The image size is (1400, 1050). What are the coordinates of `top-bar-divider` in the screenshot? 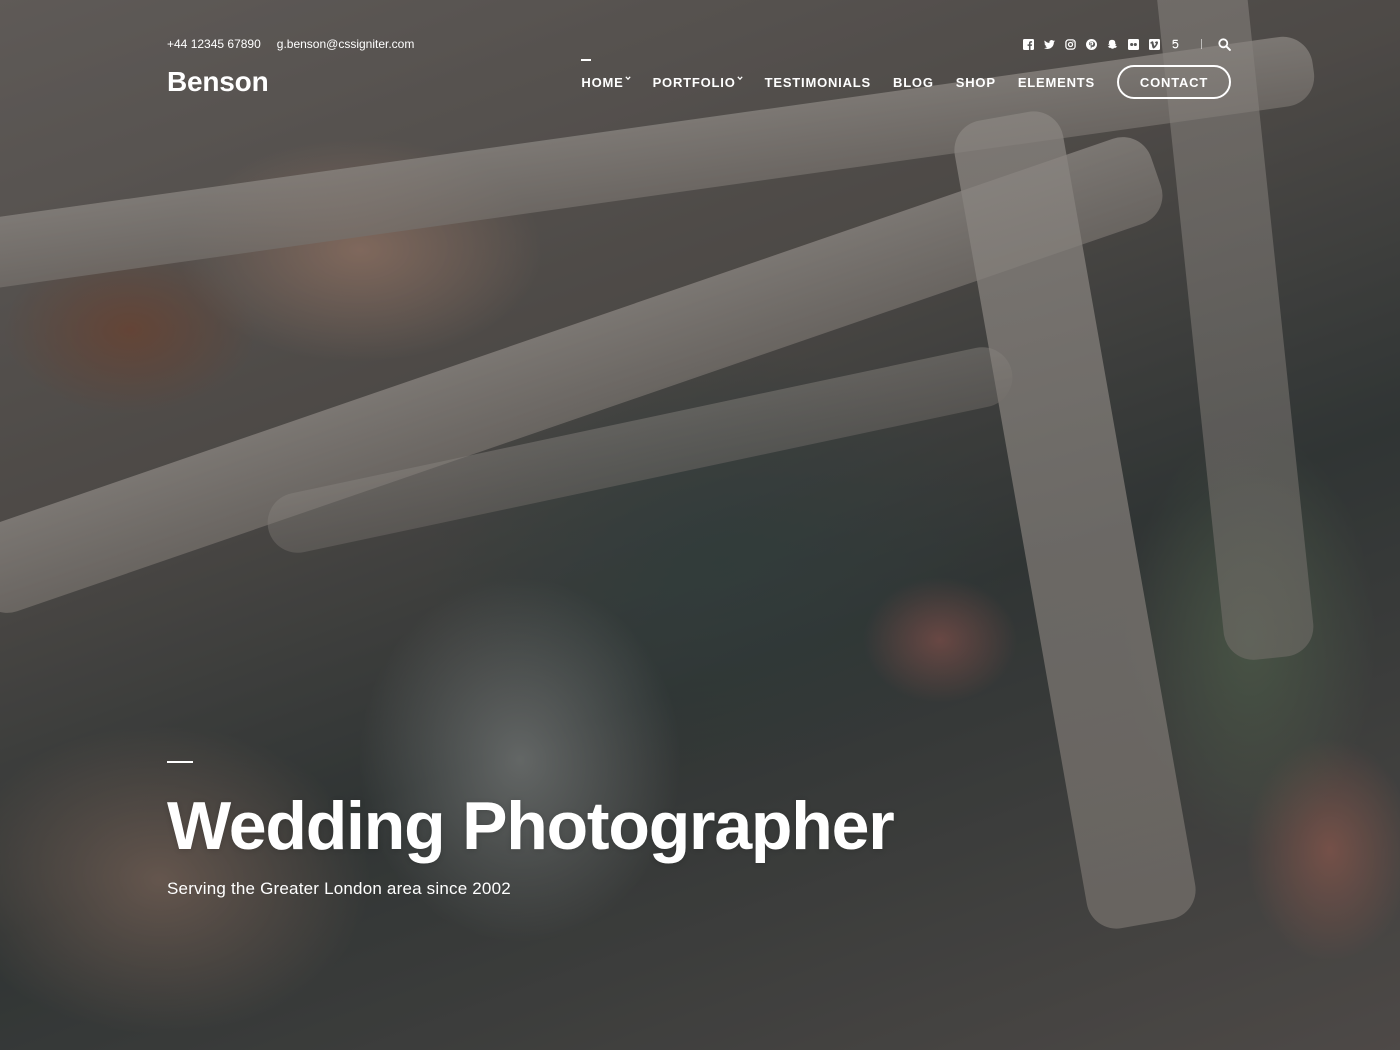 It's located at (1201, 44).